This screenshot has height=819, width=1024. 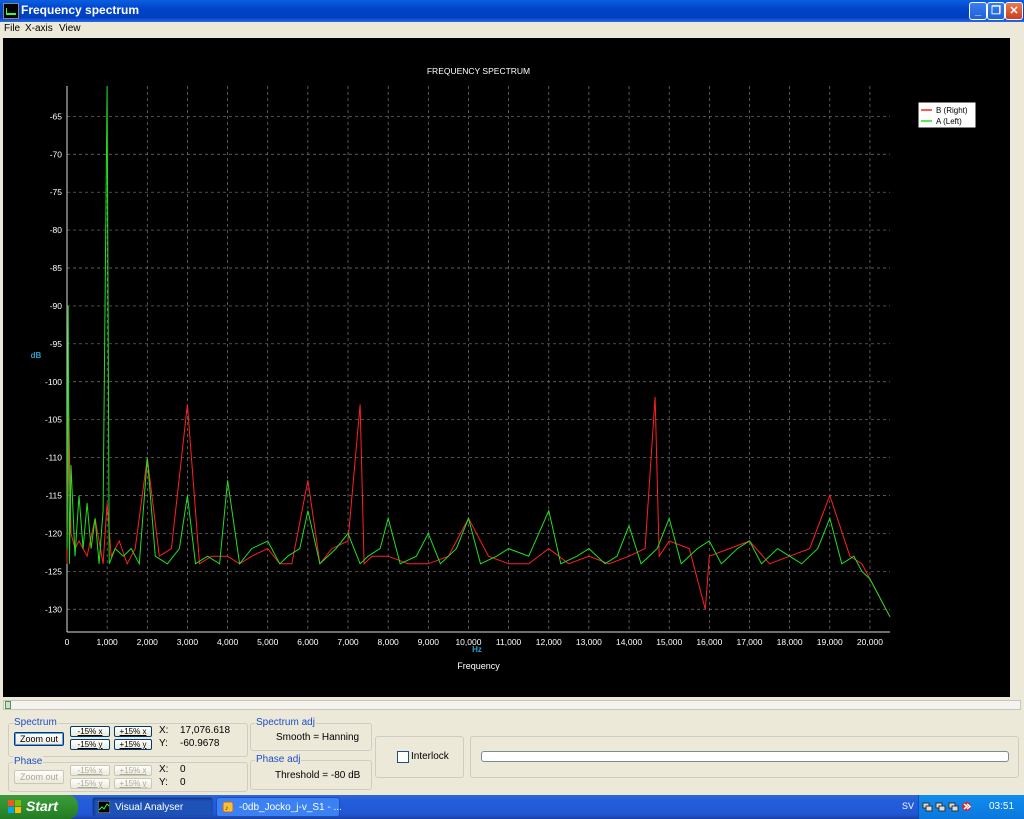 What do you see at coordinates (53, 571) in the screenshot?
I see `y-tick-label: -125` at bounding box center [53, 571].